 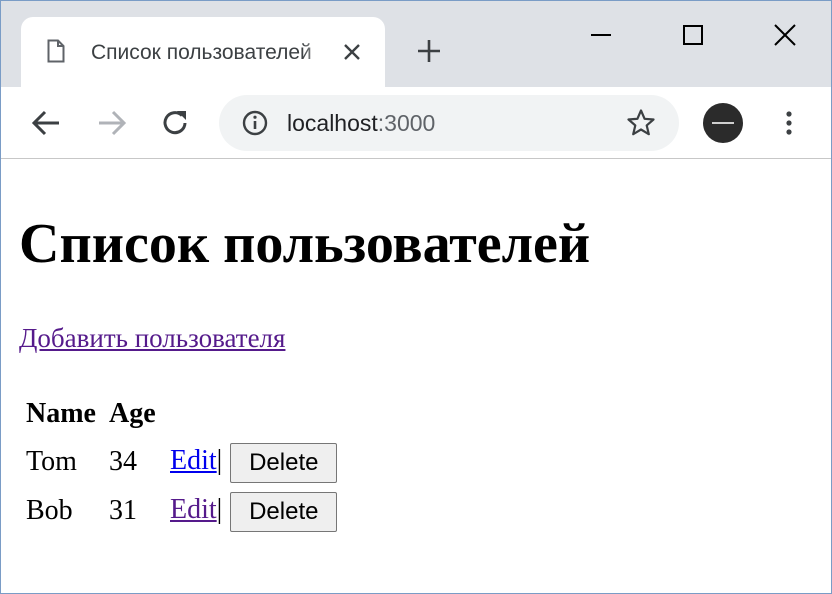 What do you see at coordinates (51, 461) in the screenshot?
I see `user-name: Tom` at bounding box center [51, 461].